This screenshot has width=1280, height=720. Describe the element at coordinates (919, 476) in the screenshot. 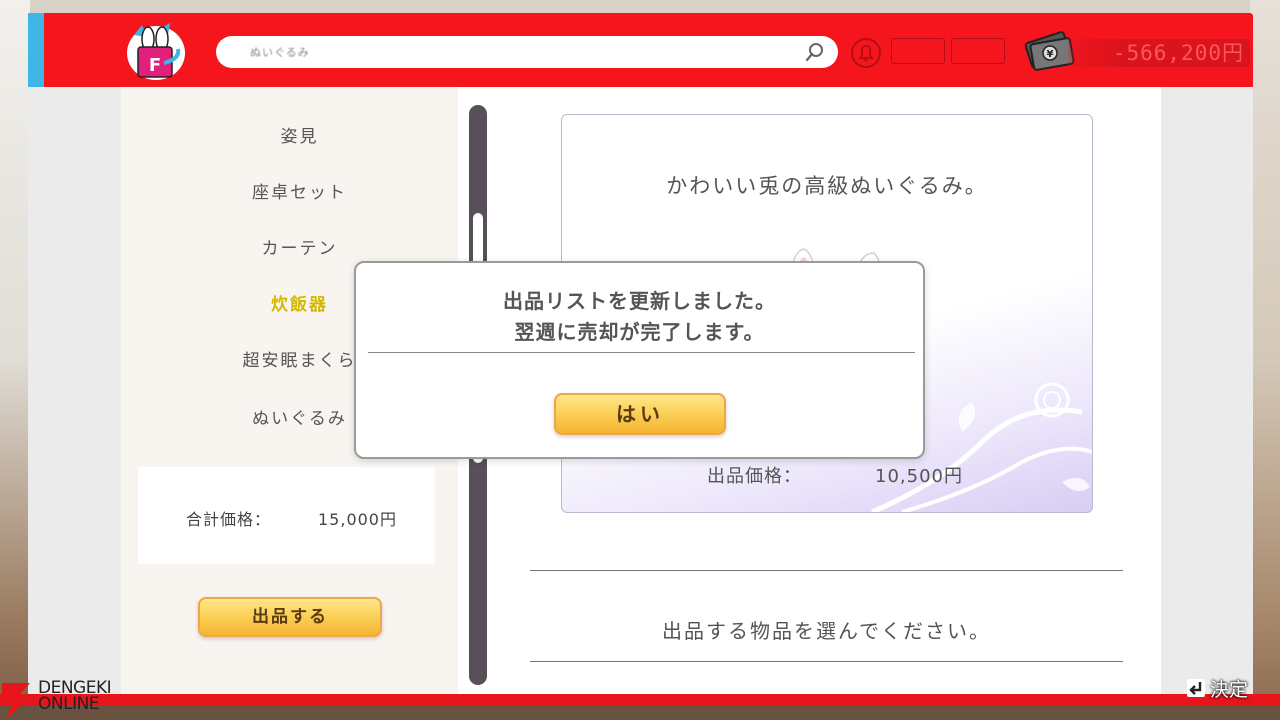

I see `listing-price-value: 10,500円` at that location.